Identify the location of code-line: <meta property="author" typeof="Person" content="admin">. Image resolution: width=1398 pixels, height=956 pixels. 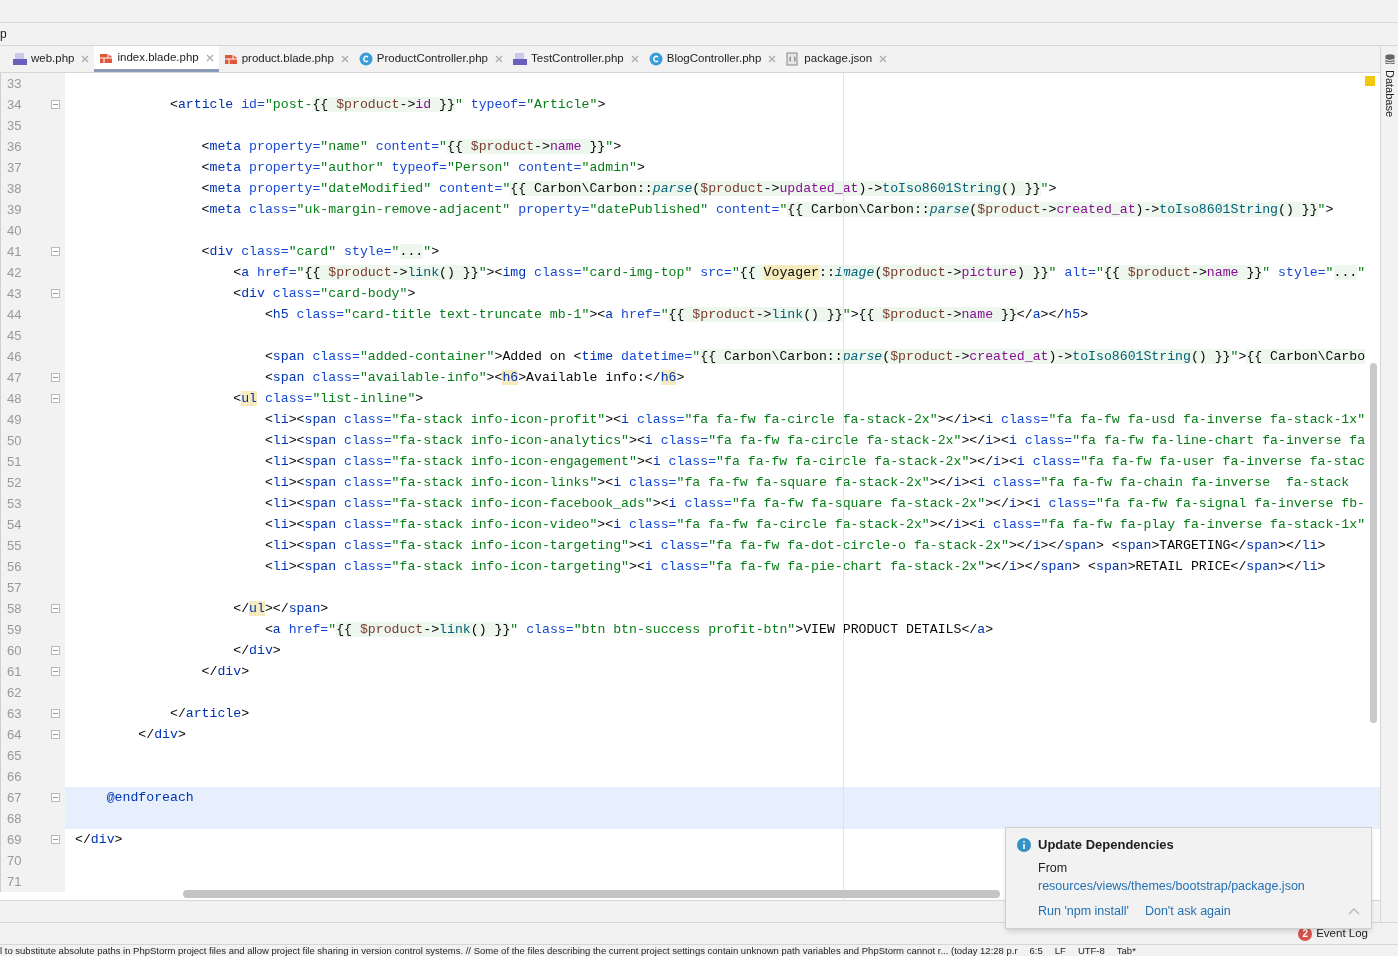
(422, 168).